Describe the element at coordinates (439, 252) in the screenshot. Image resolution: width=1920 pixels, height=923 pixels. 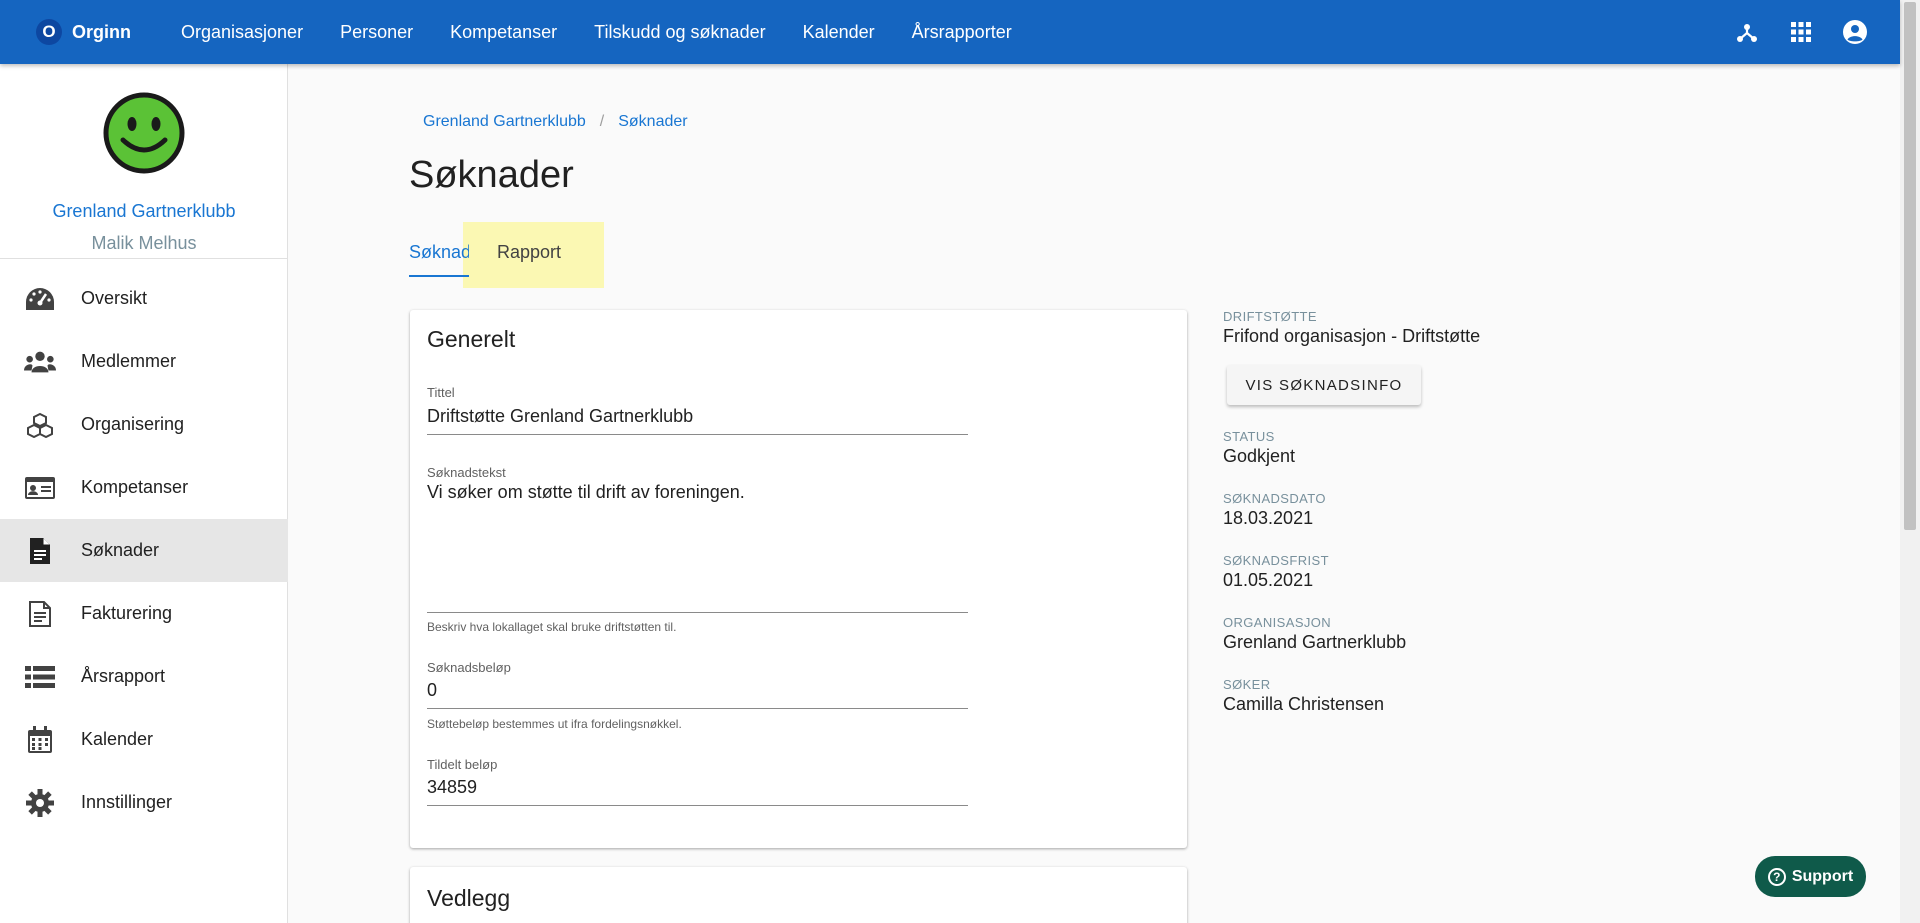
I see `tab-soknad: Søknad` at that location.